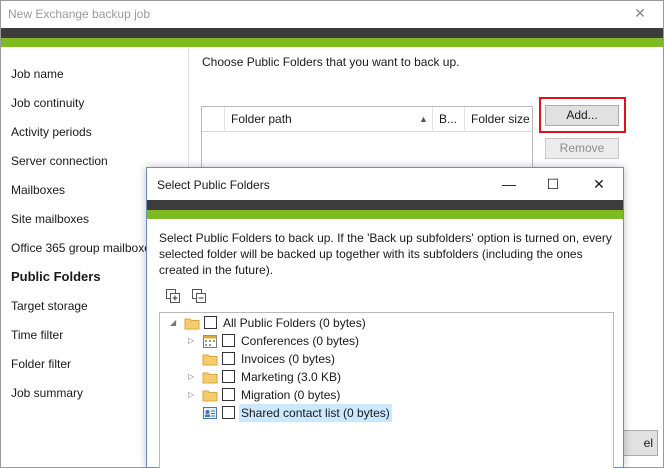 This screenshot has height=468, width=664. Describe the element at coordinates (213, 119) in the screenshot. I see `grid-header-blank` at that location.